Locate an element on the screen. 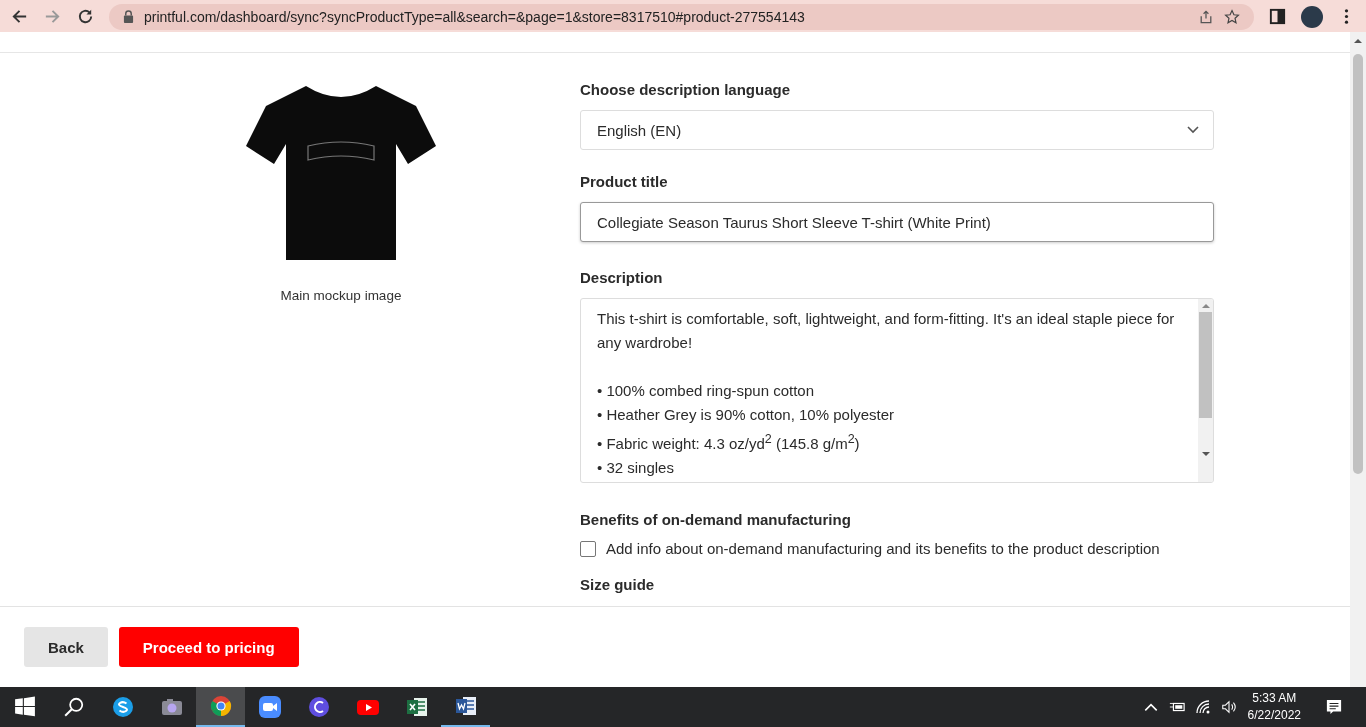  description-bullet: • 100% combed ring-spun cotton is located at coordinates (706, 390).